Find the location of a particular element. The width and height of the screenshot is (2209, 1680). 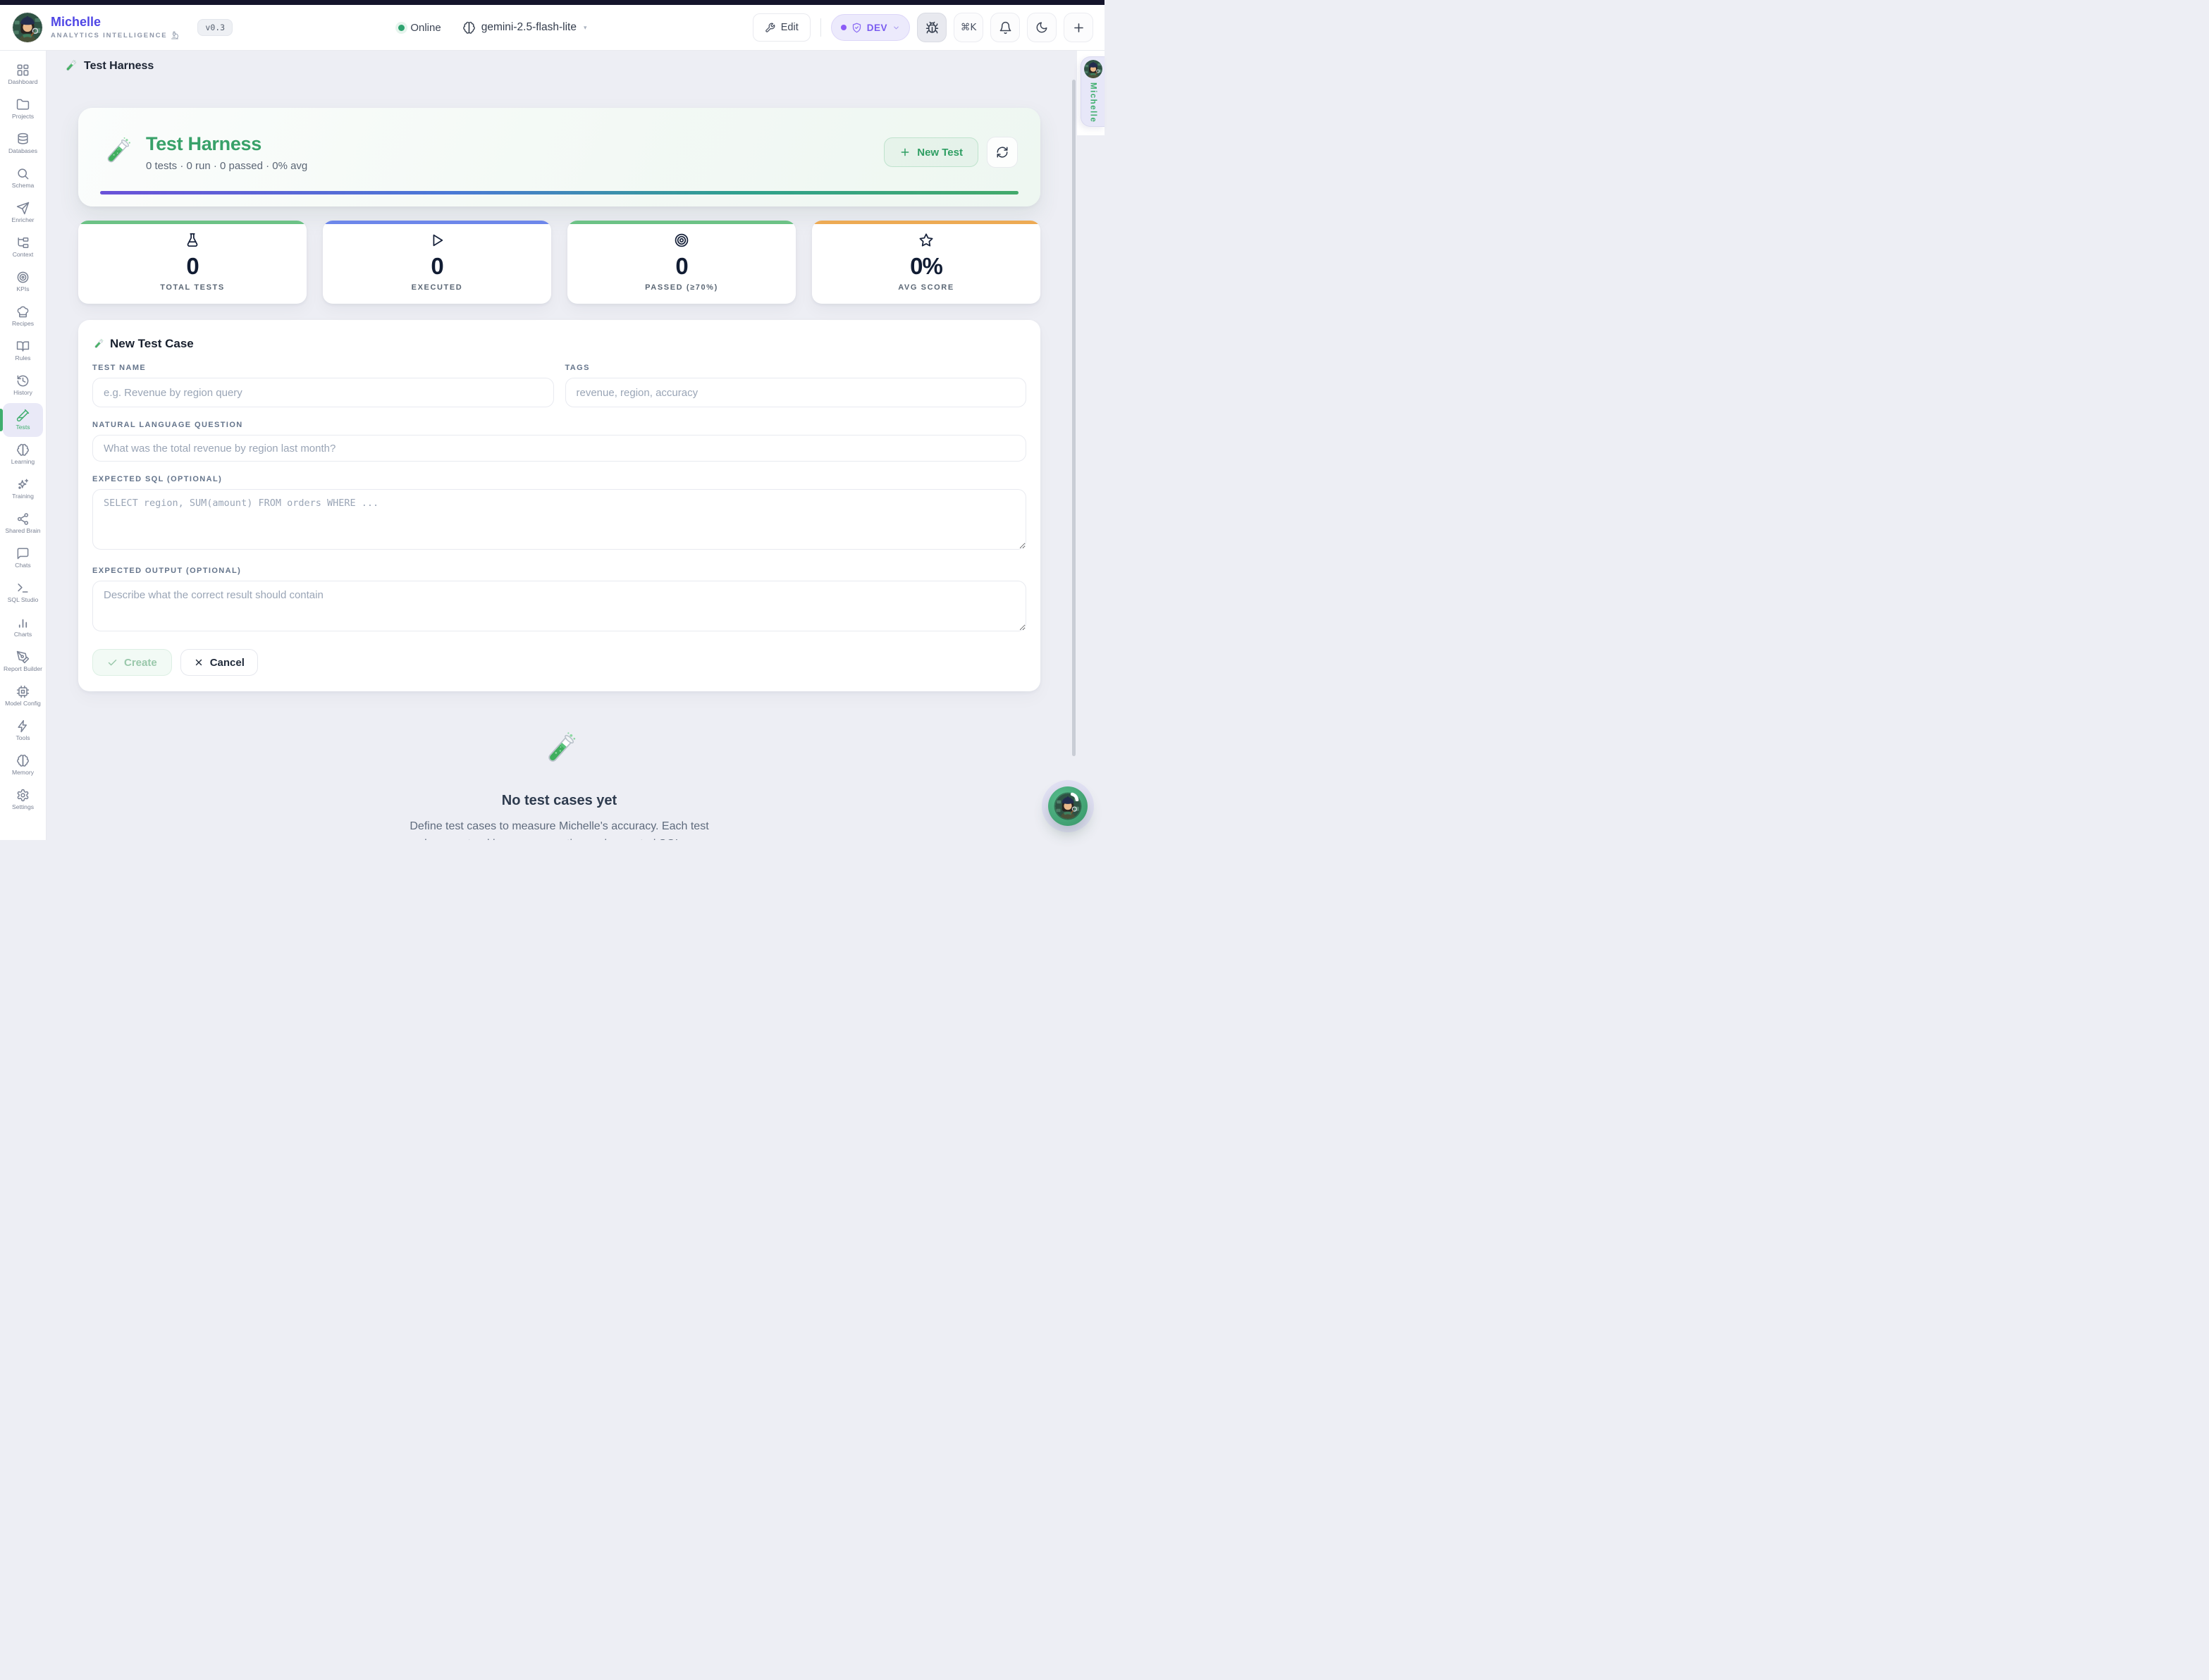

sidebar-item-learning: Learning is located at coordinates (23, 454).